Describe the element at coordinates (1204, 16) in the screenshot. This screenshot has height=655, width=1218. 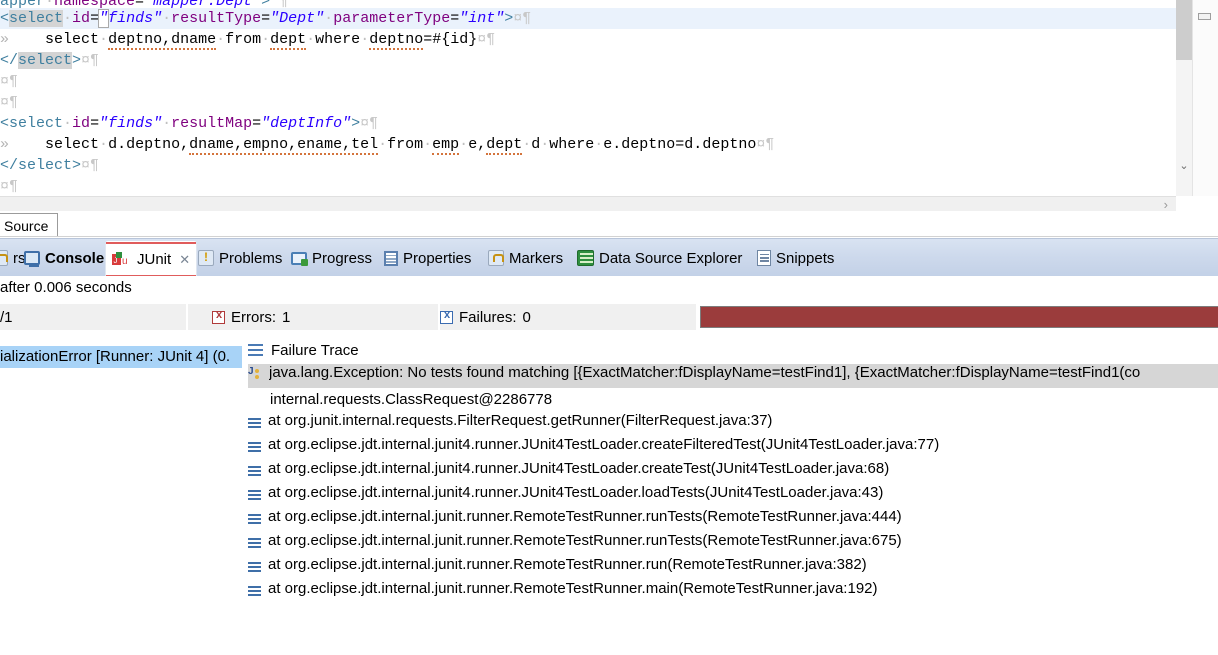
I see `overview-ruler-mark` at that location.